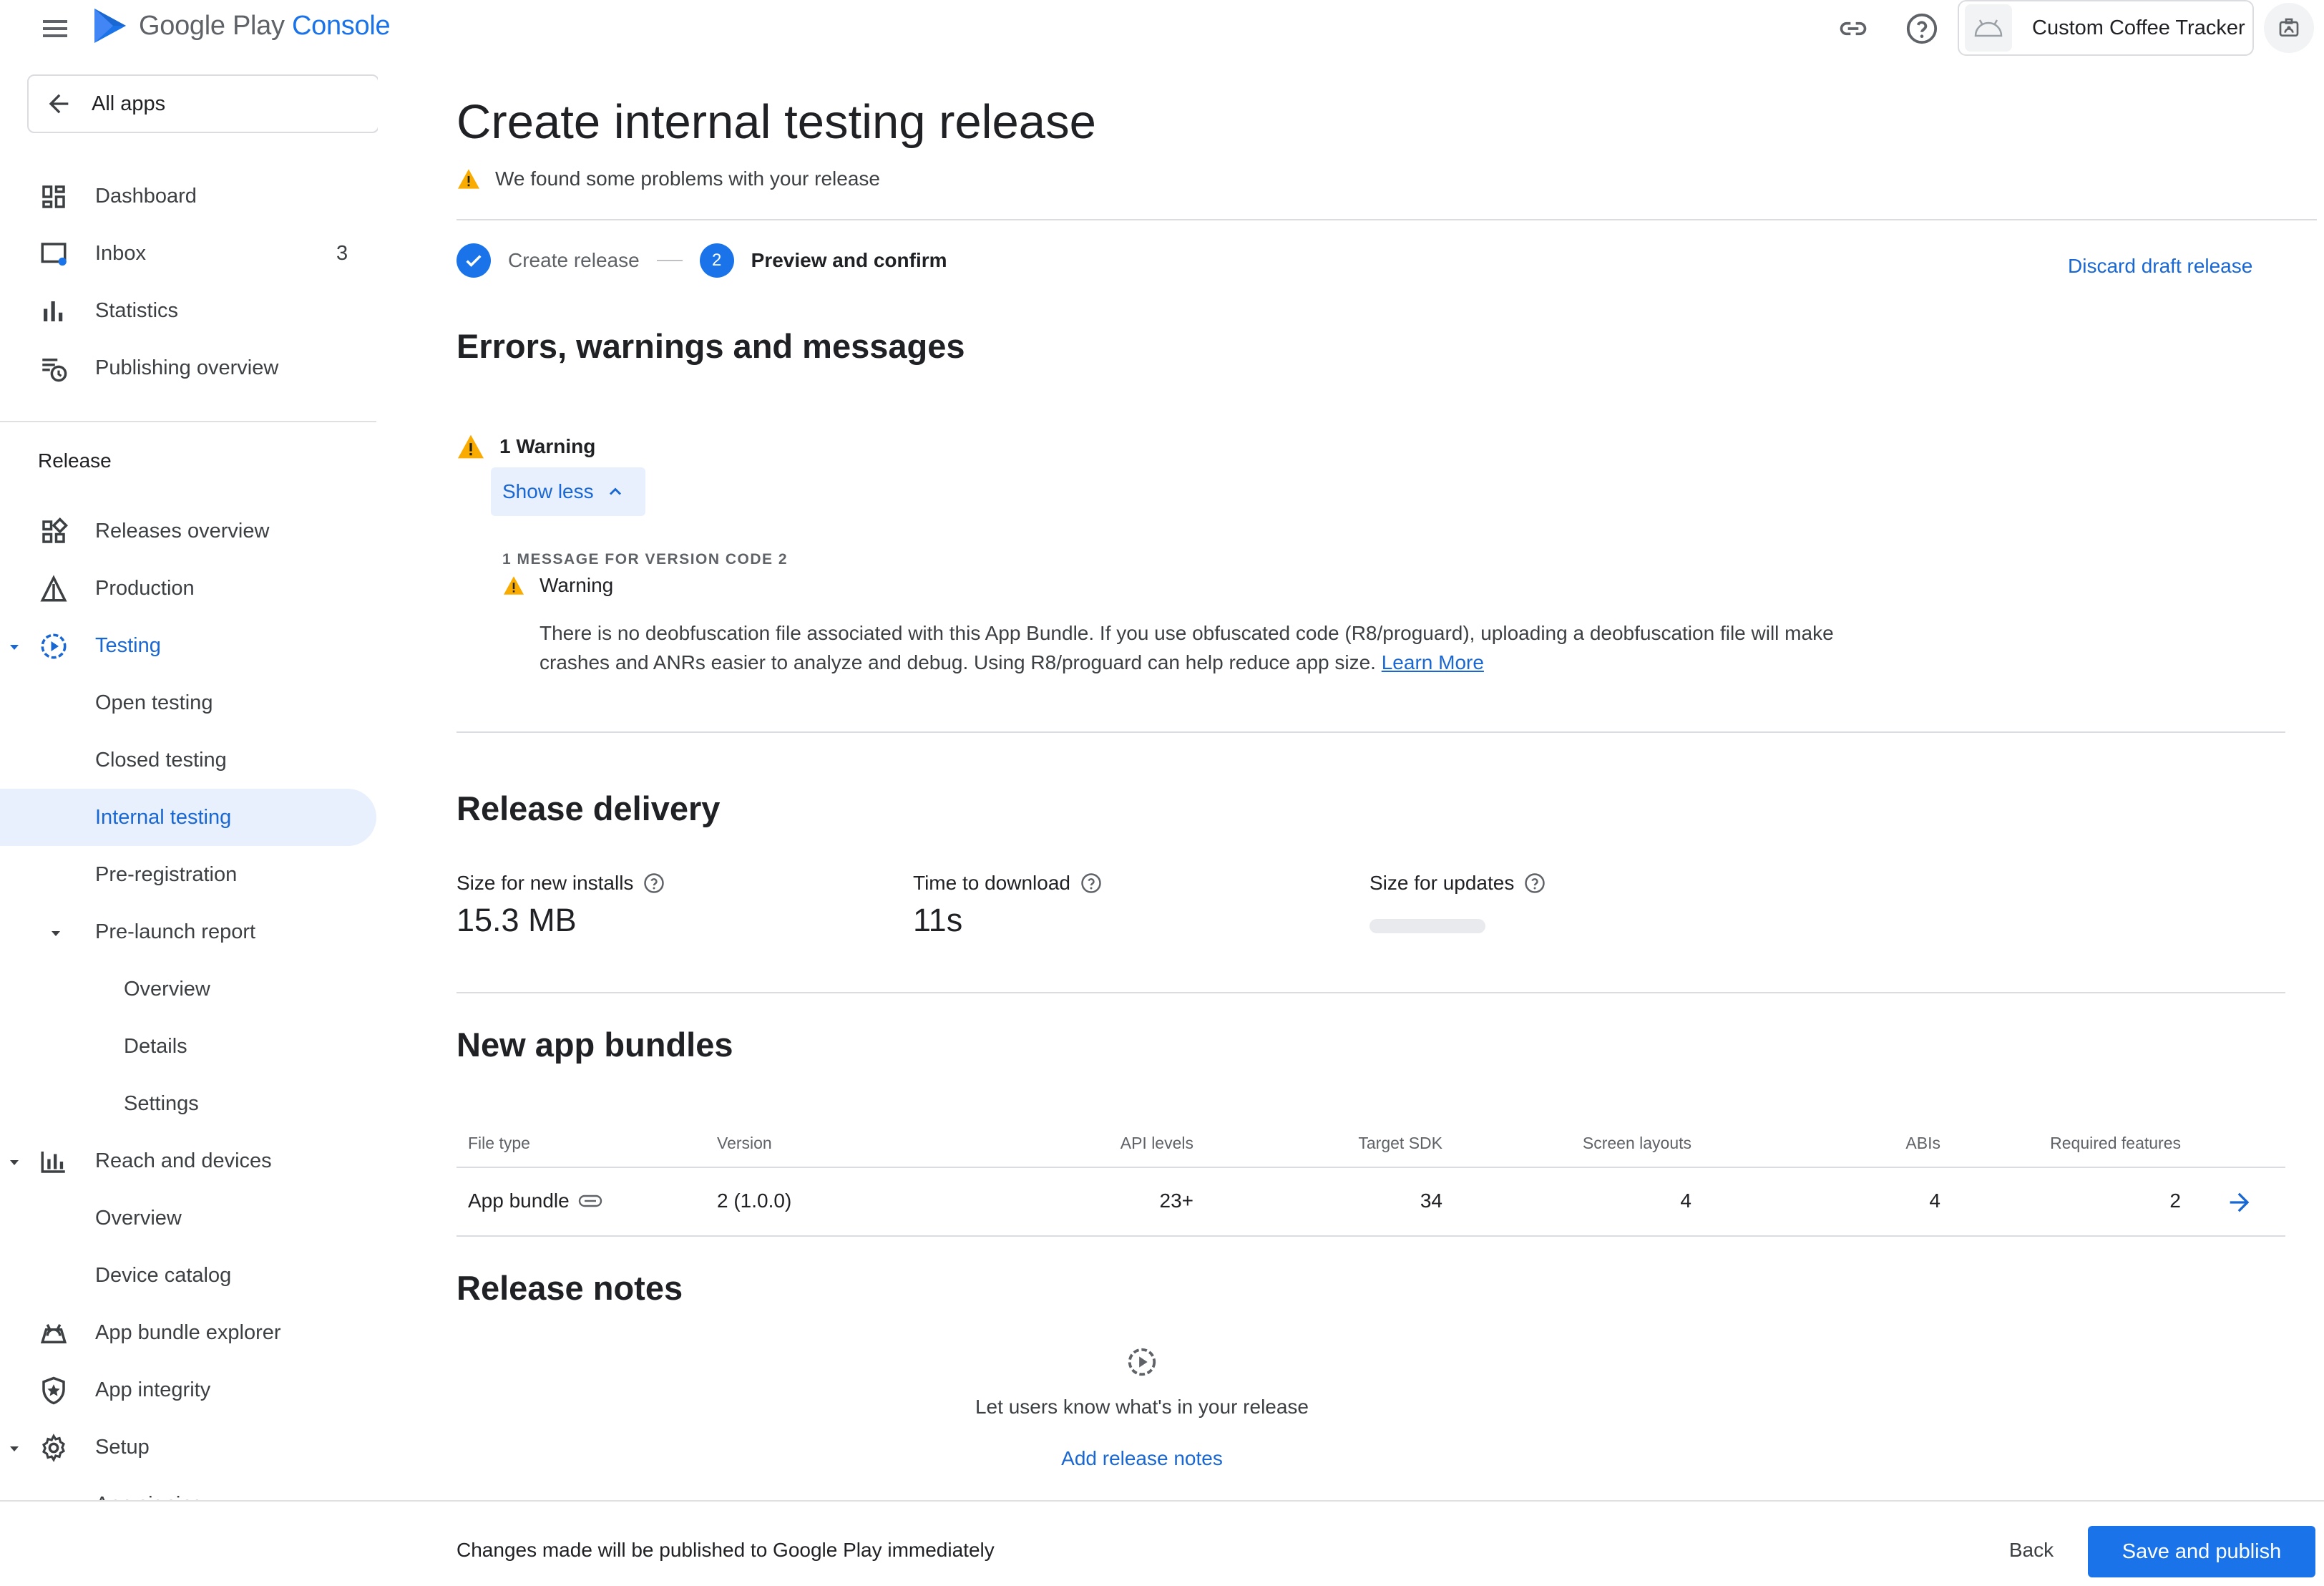  What do you see at coordinates (75, 460) in the screenshot?
I see `sidebar-section-release: Release` at bounding box center [75, 460].